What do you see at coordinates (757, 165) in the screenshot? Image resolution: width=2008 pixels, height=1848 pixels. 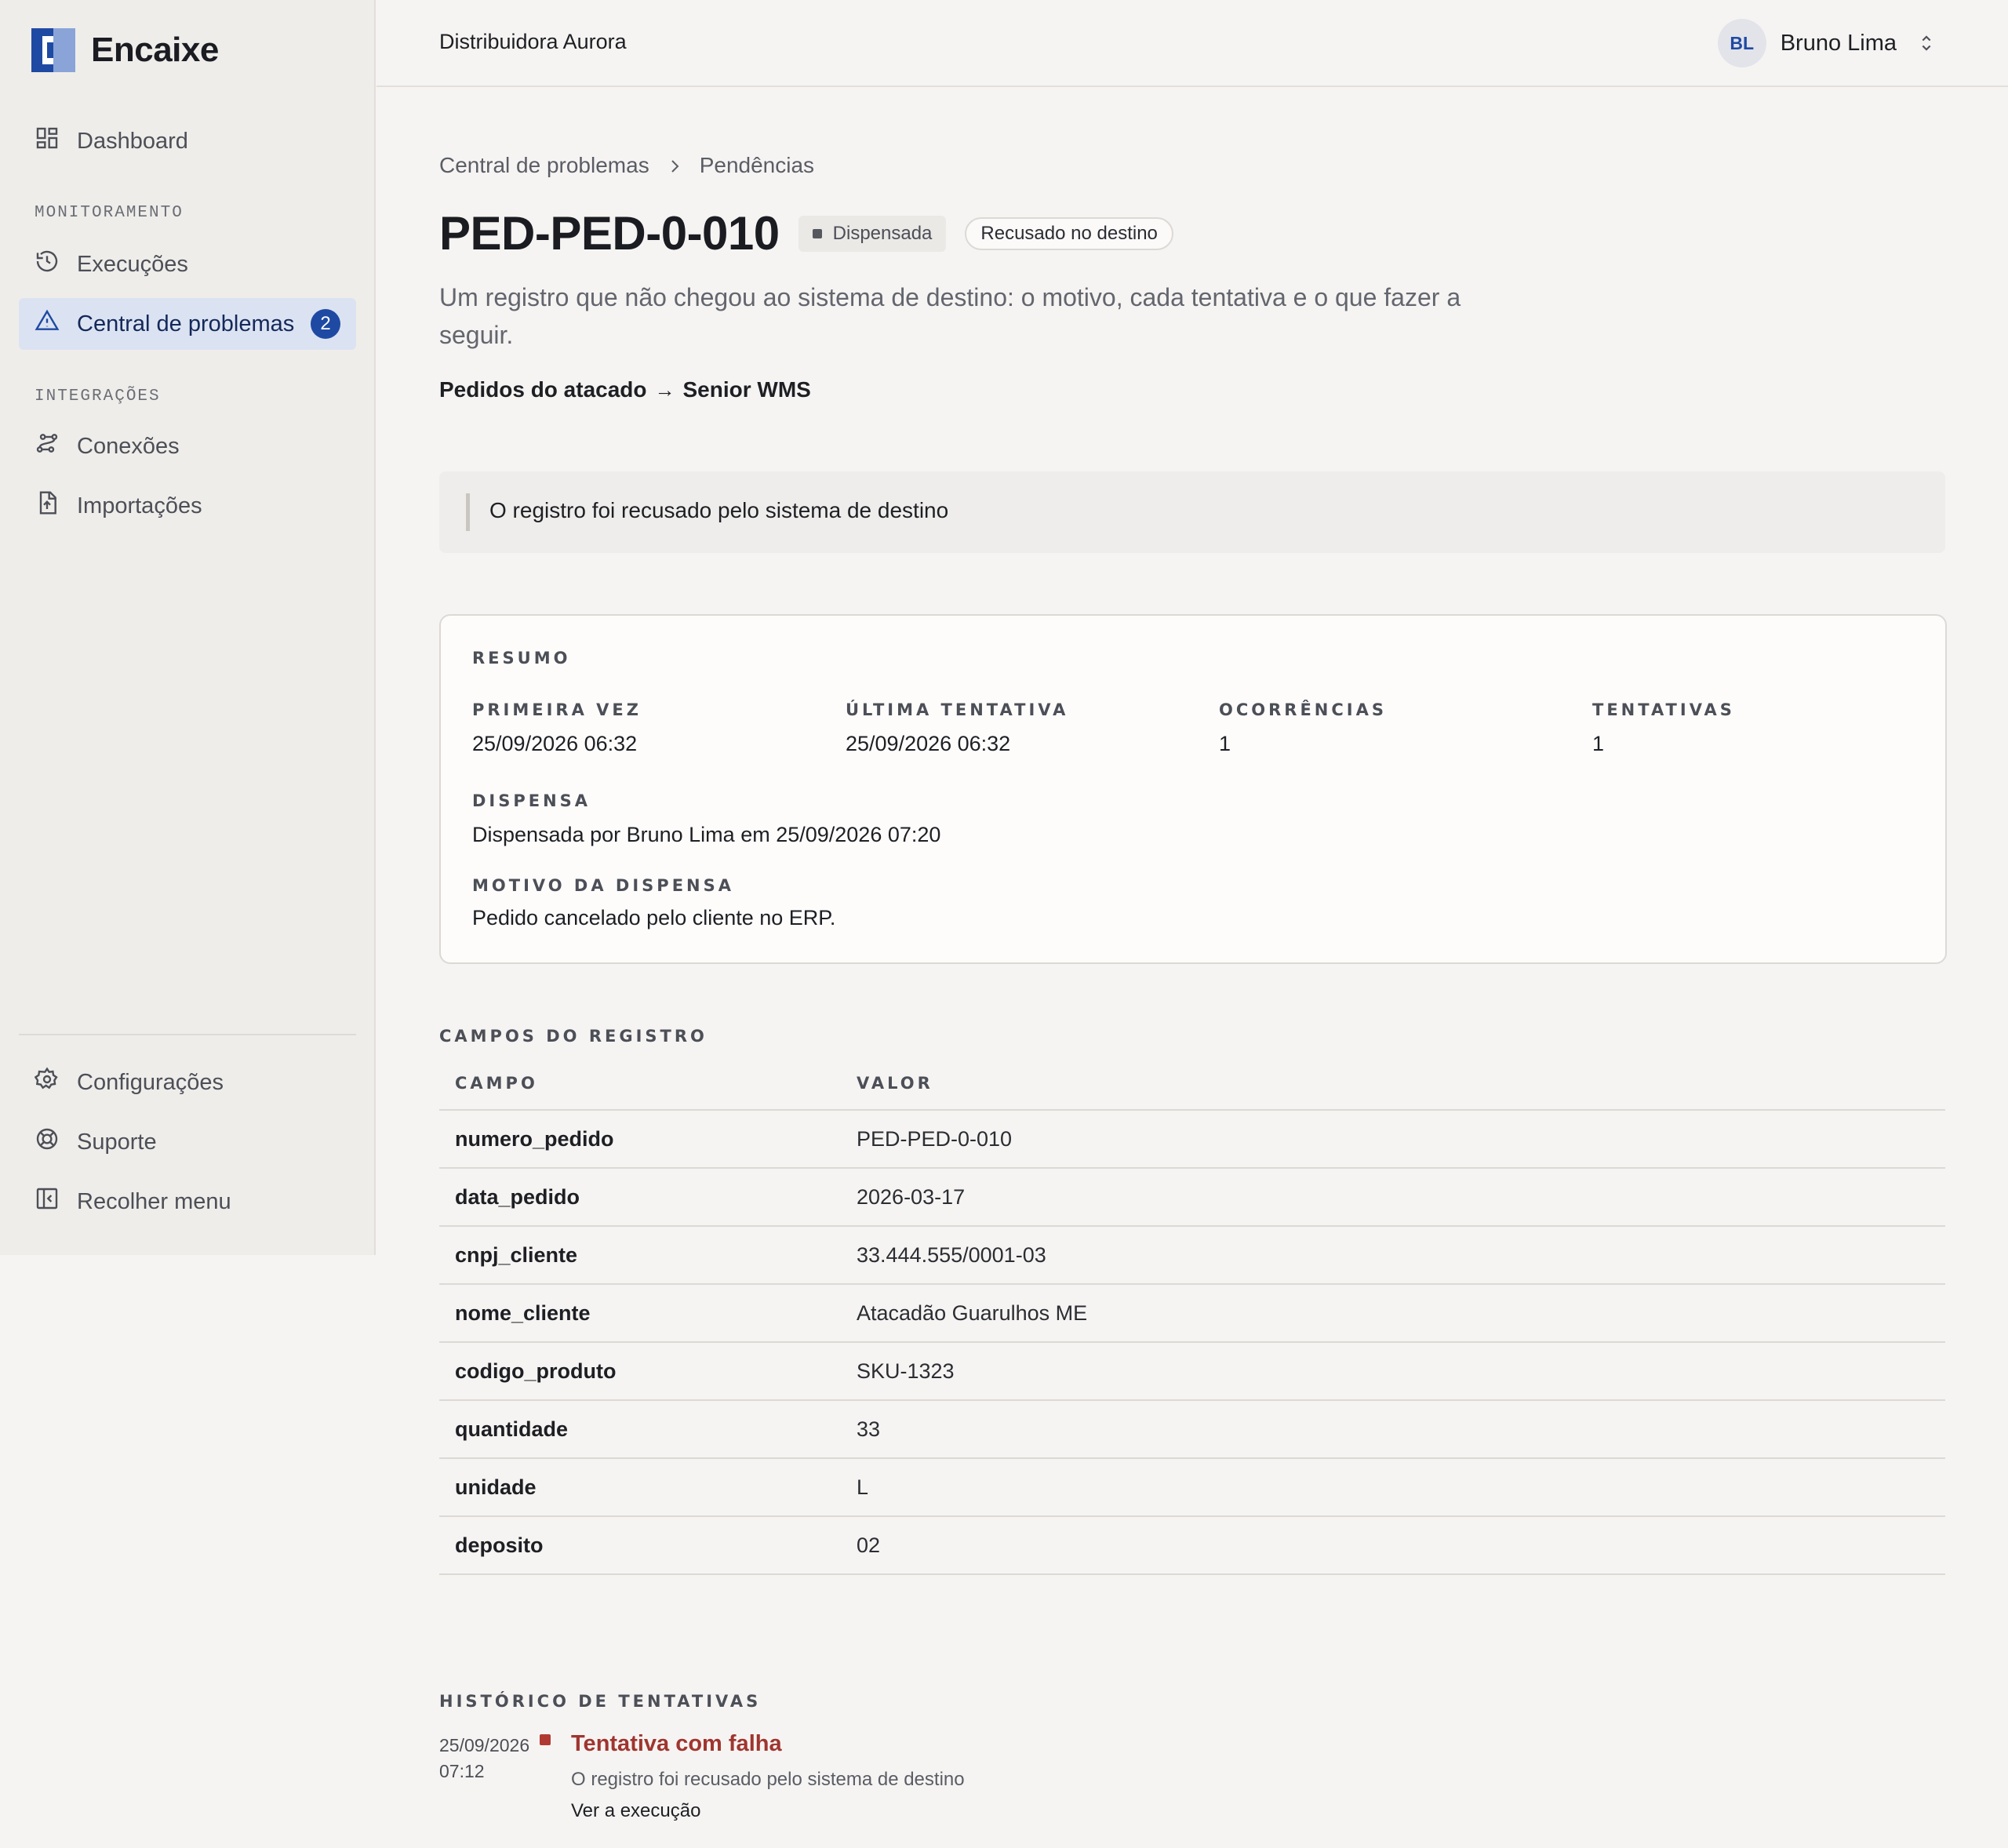 I see `breadcrumb-current: Pendências` at bounding box center [757, 165].